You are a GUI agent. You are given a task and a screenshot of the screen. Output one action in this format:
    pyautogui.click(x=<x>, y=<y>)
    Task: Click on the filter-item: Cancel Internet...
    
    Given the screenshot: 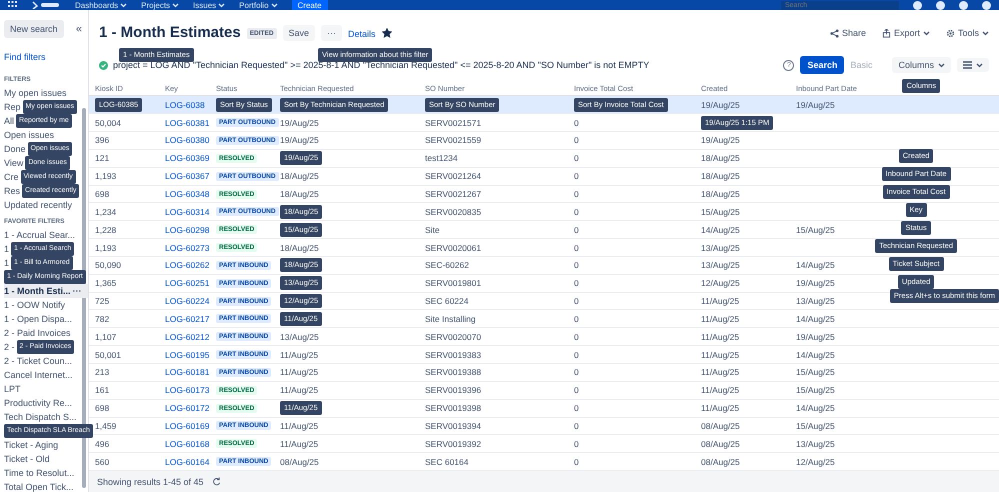 What is the action you would take?
    pyautogui.click(x=38, y=375)
    